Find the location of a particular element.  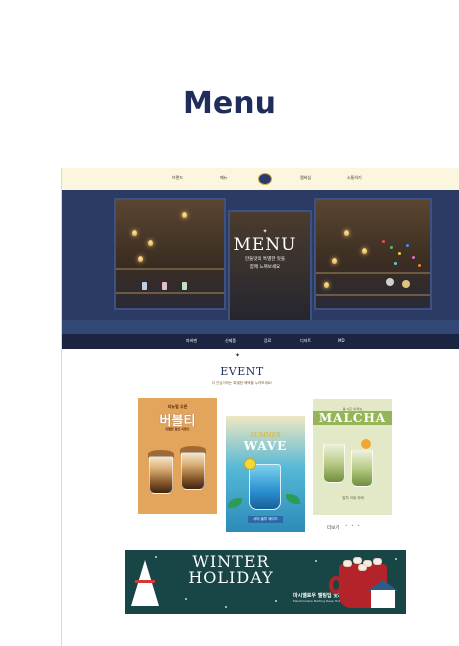

hero-title: MENU is located at coordinates (265, 245).